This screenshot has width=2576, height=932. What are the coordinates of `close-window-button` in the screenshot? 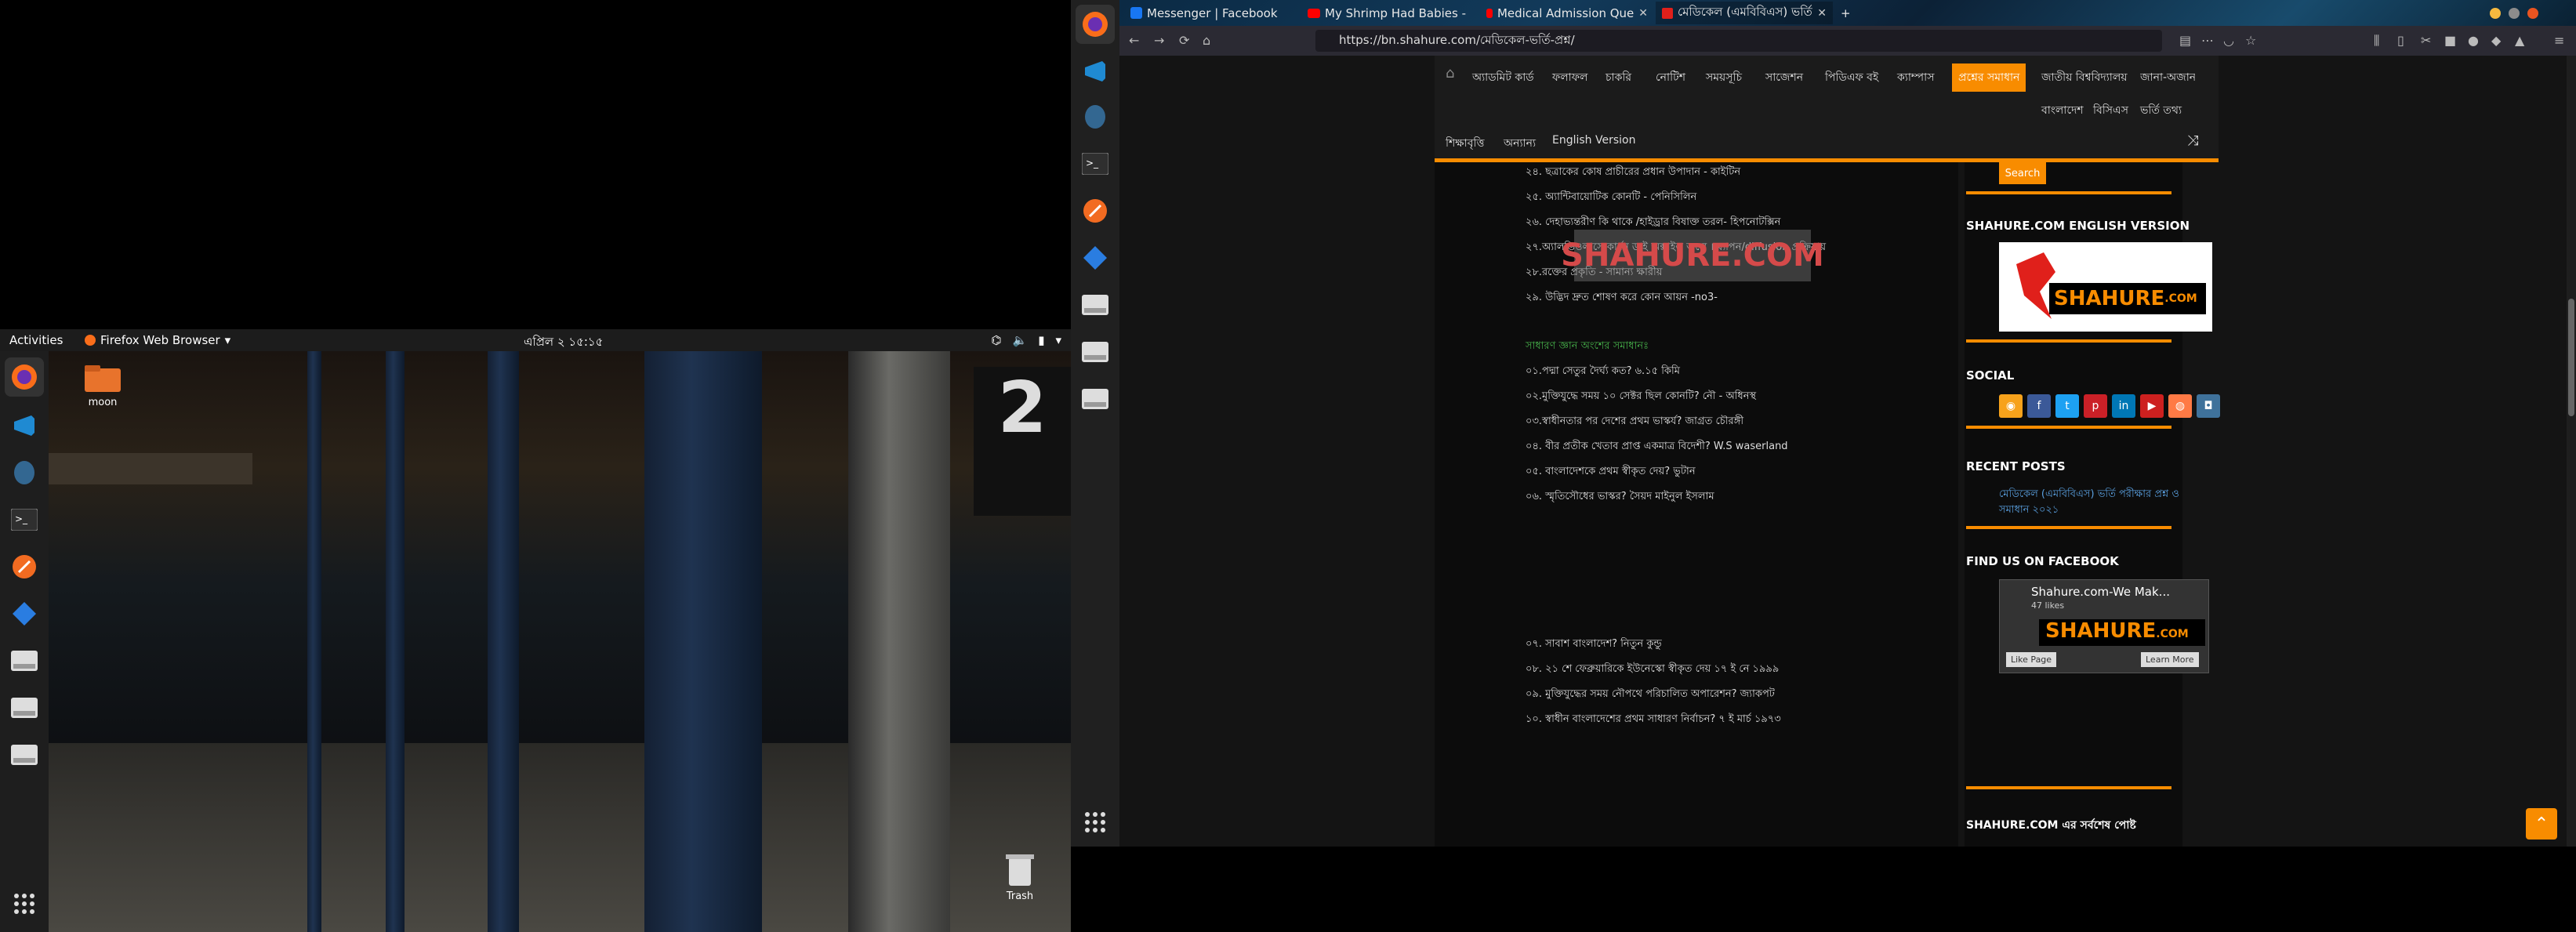 It's located at (2533, 13).